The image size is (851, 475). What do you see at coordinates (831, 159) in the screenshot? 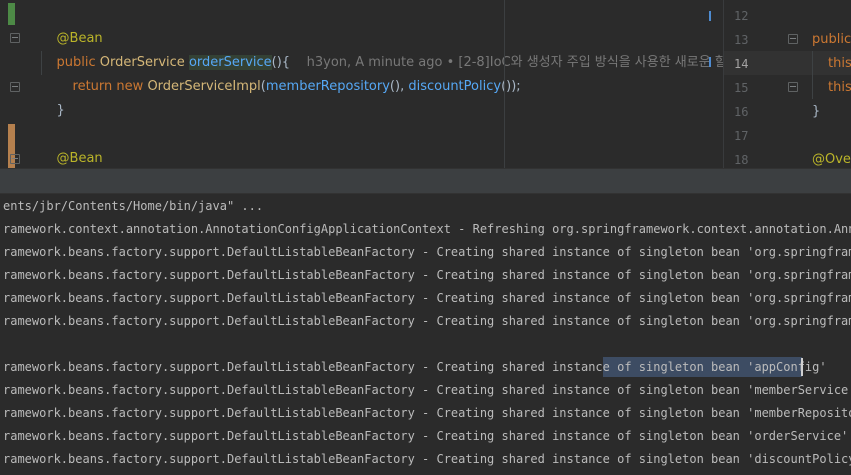
I see `annotation-token: @Ove` at bounding box center [831, 159].